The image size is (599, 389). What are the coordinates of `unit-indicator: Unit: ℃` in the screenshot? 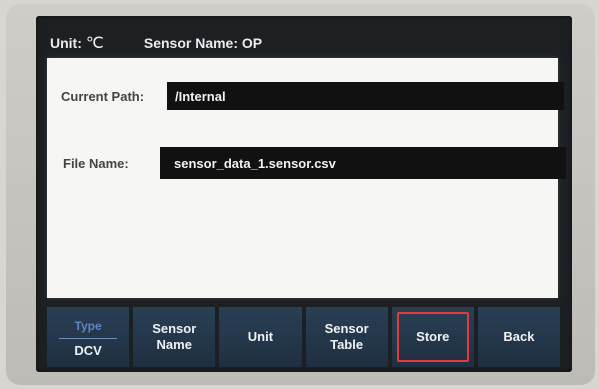 It's located at (77, 43).